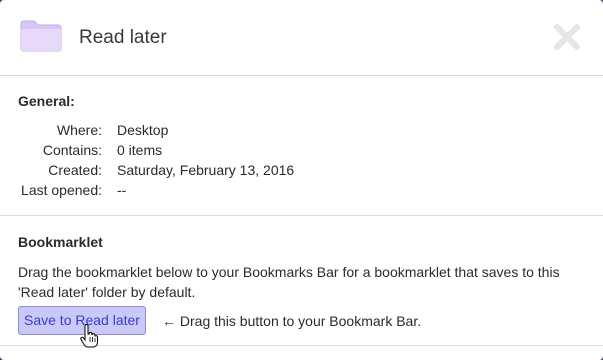  I want to click on general-heading: General:, so click(46, 101).